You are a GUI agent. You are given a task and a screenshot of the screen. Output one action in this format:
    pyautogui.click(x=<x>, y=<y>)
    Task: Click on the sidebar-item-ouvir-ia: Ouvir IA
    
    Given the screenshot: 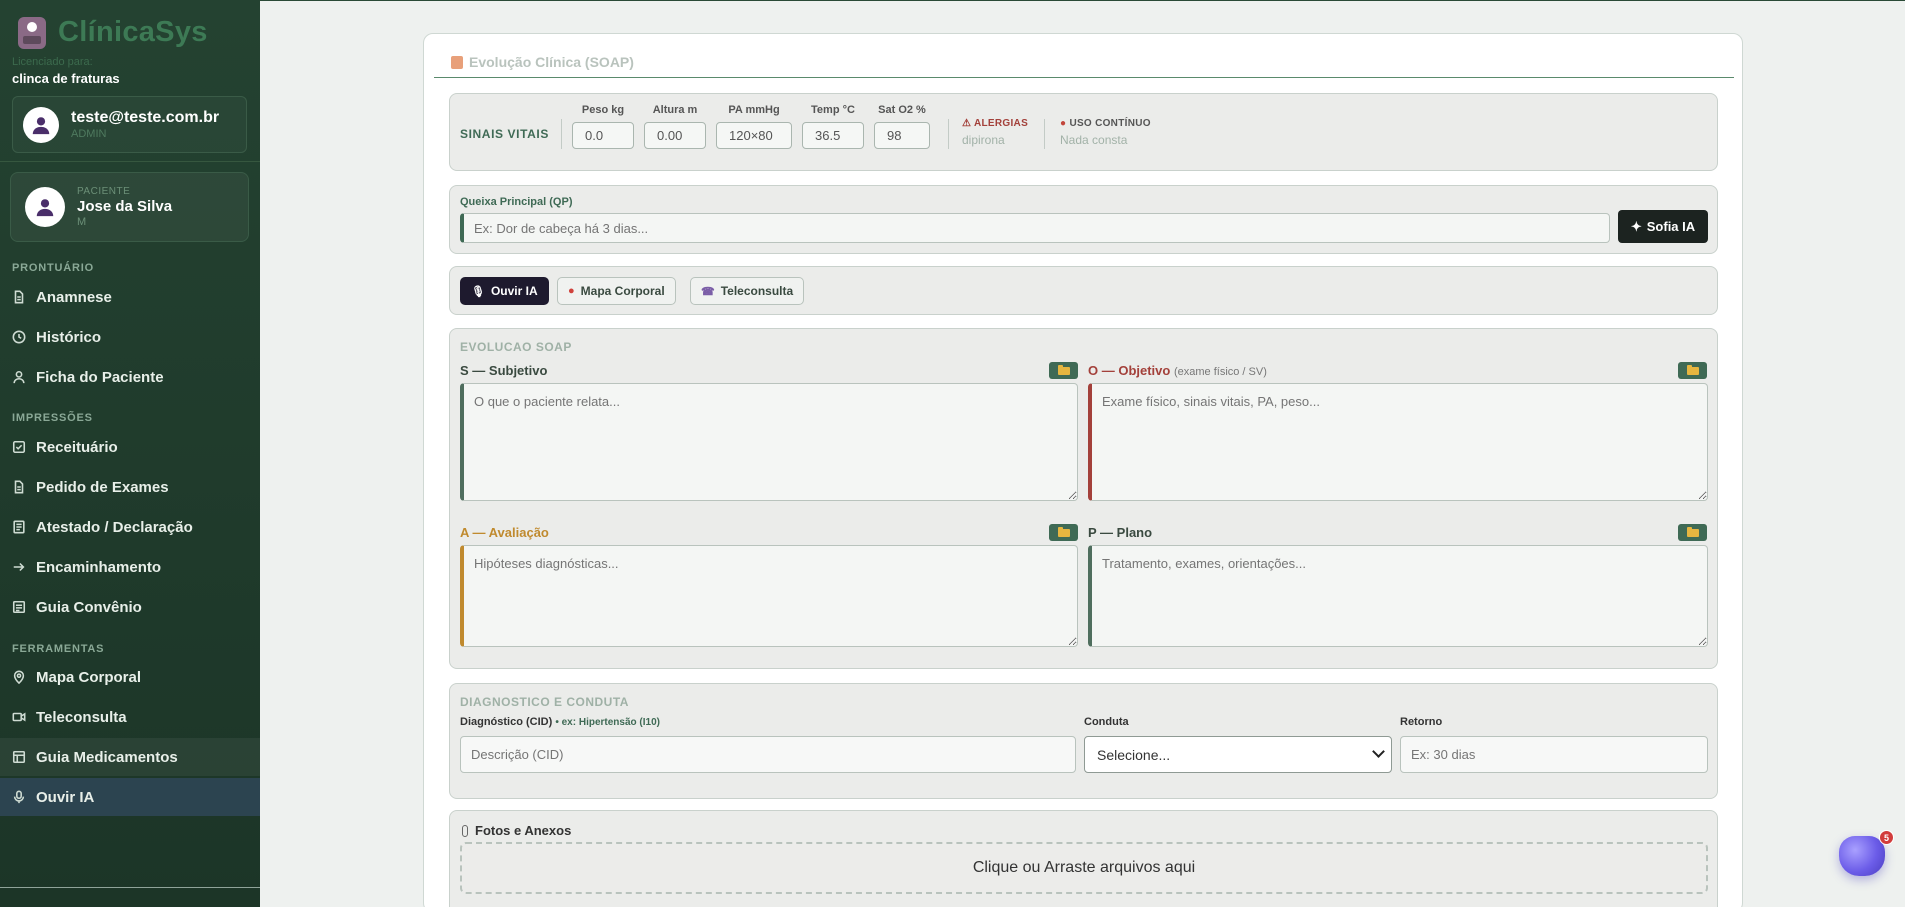 What is the action you would take?
    pyautogui.click(x=130, y=797)
    